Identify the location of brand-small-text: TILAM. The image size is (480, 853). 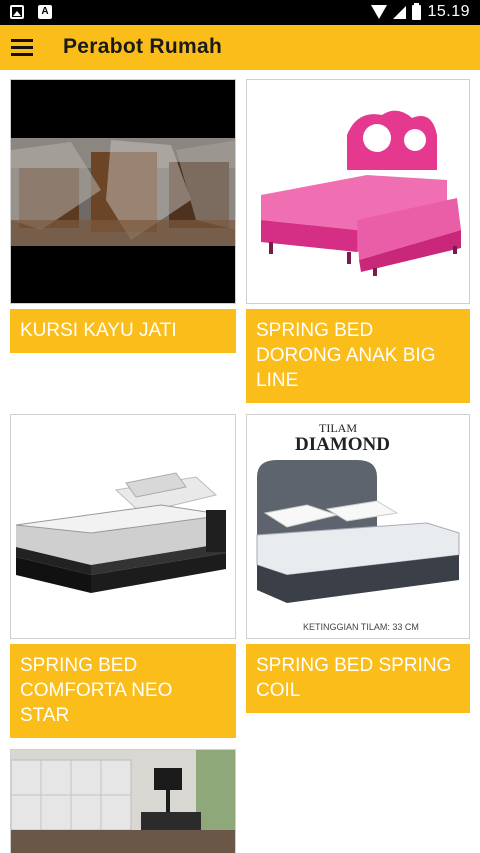
(338, 428).